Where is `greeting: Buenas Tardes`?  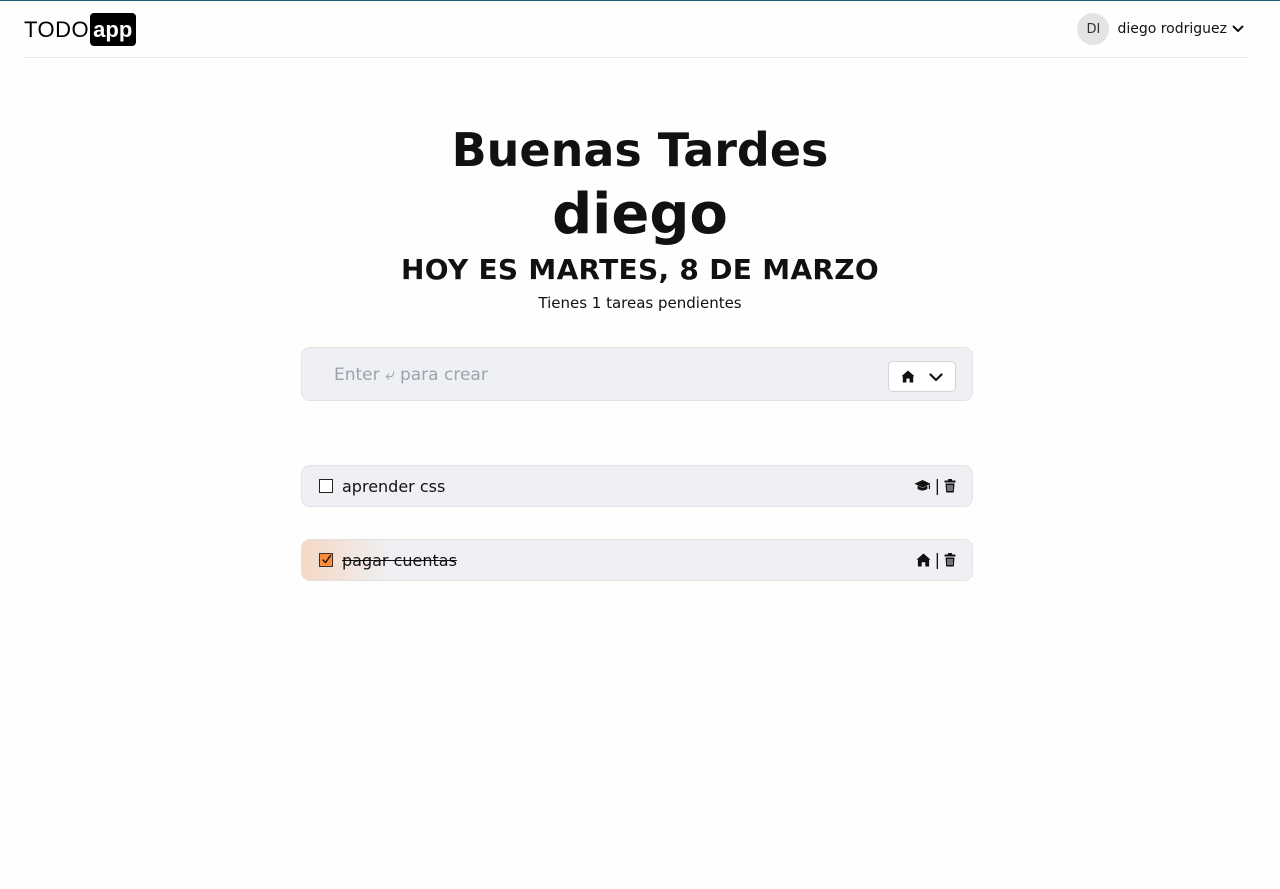 greeting: Buenas Tardes is located at coordinates (640, 150).